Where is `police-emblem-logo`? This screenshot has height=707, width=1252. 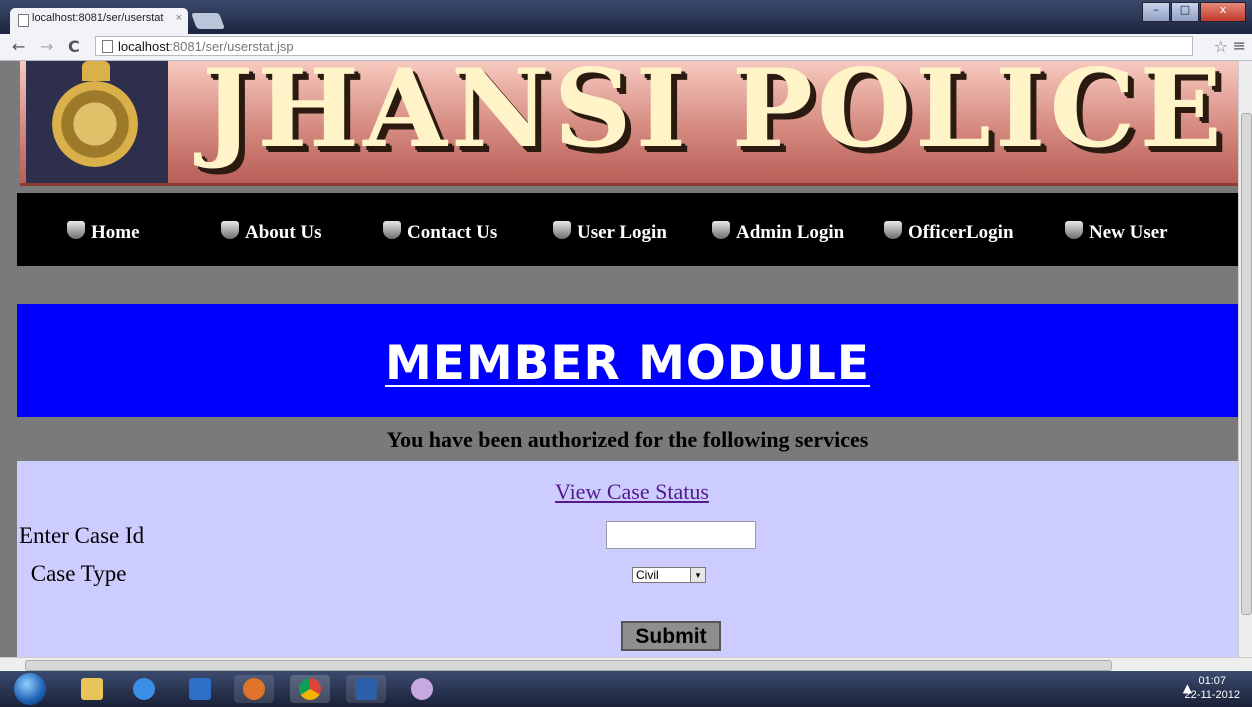 police-emblem-logo is located at coordinates (97, 122).